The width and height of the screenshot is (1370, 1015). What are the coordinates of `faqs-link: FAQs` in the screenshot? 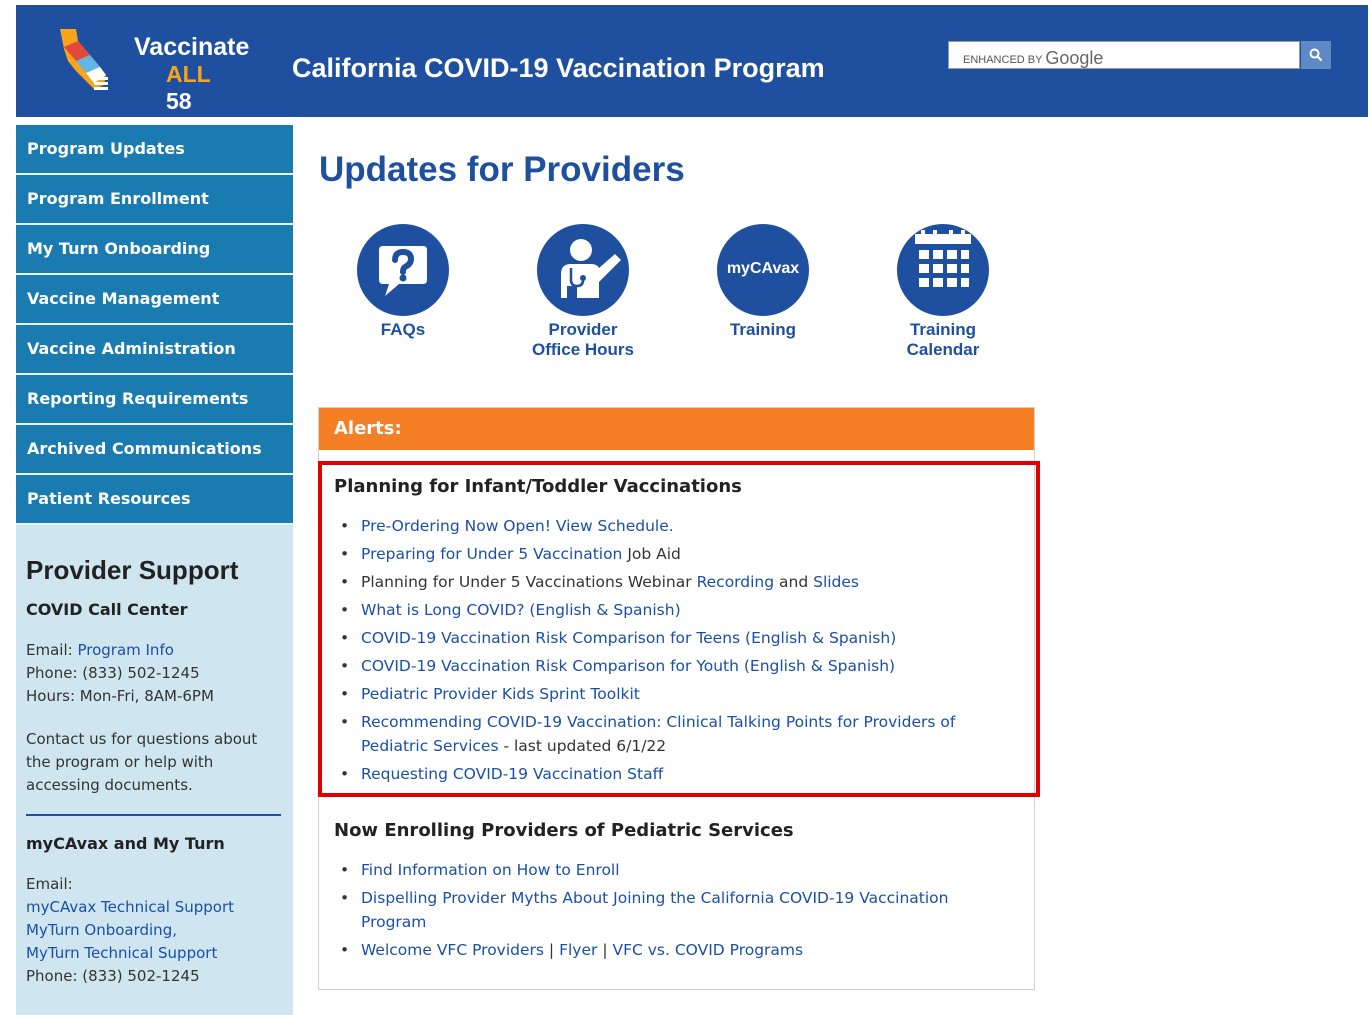 It's located at (403, 282).